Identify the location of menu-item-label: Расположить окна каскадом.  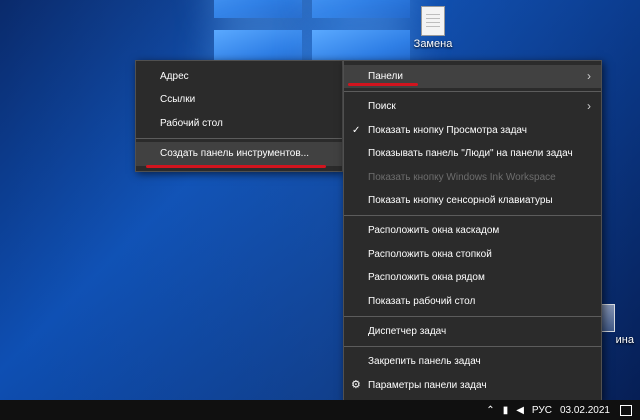
(434, 231).